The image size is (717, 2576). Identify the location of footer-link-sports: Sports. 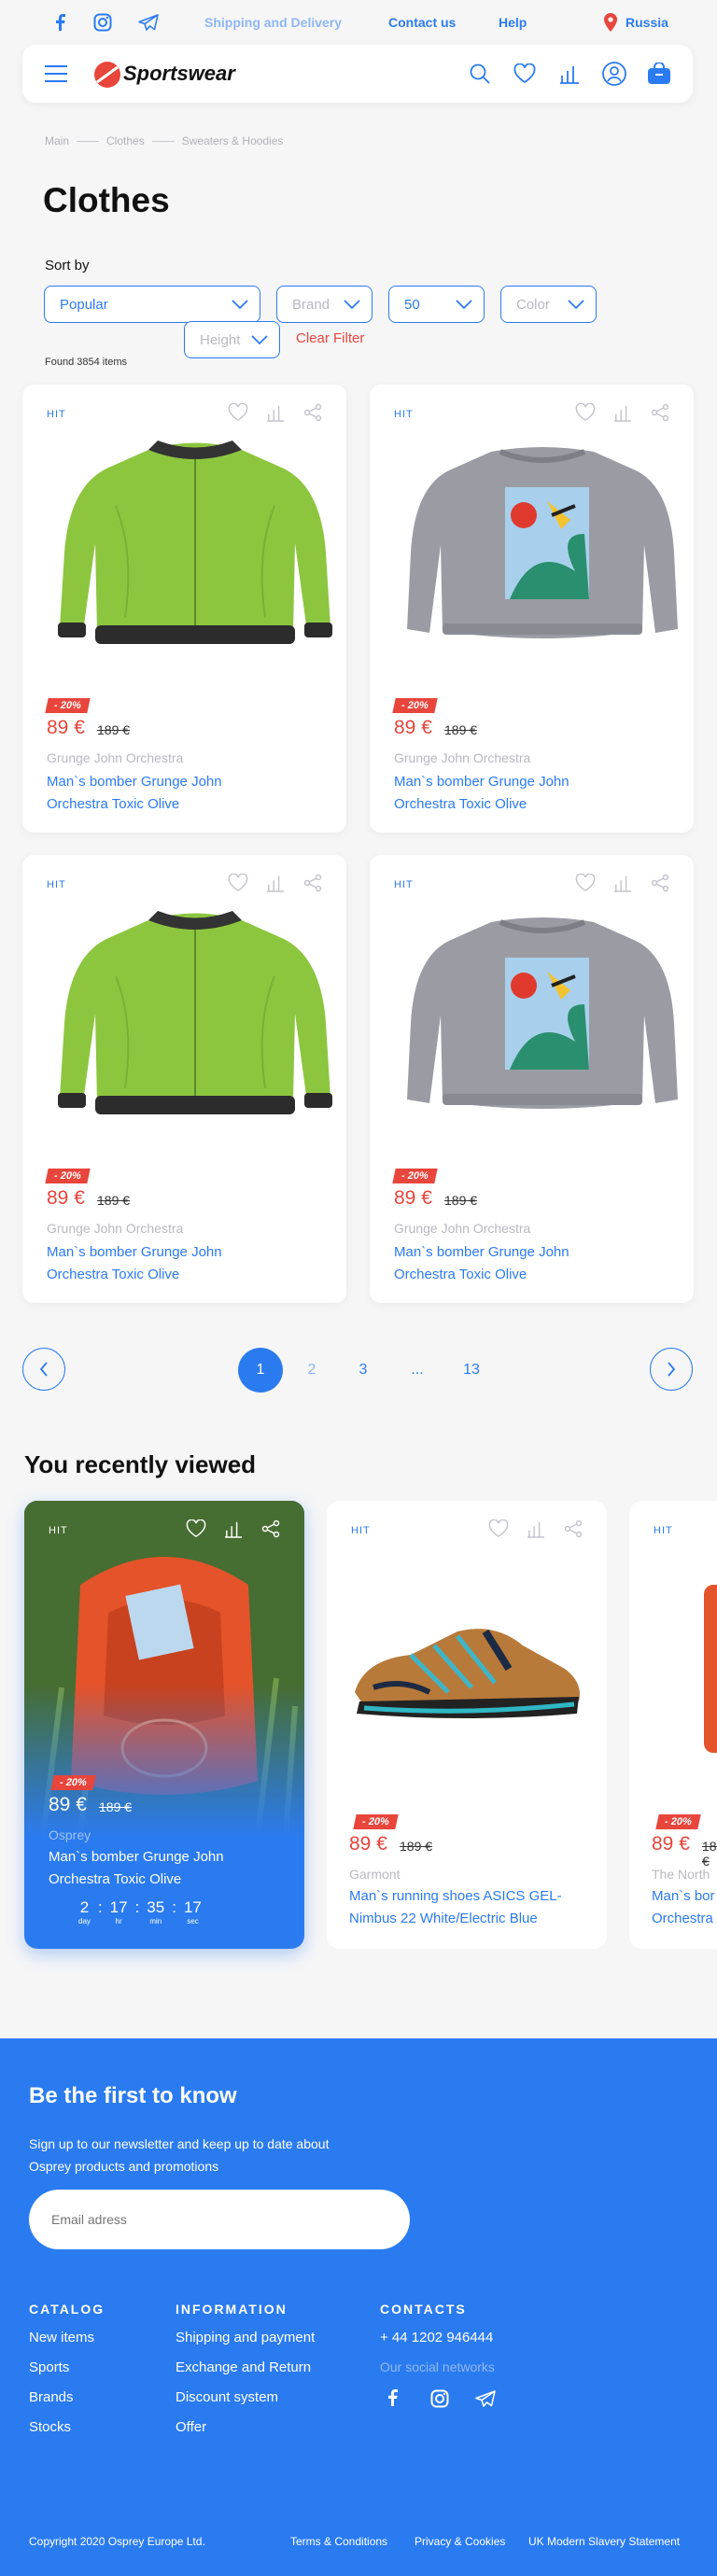
(49, 2367).